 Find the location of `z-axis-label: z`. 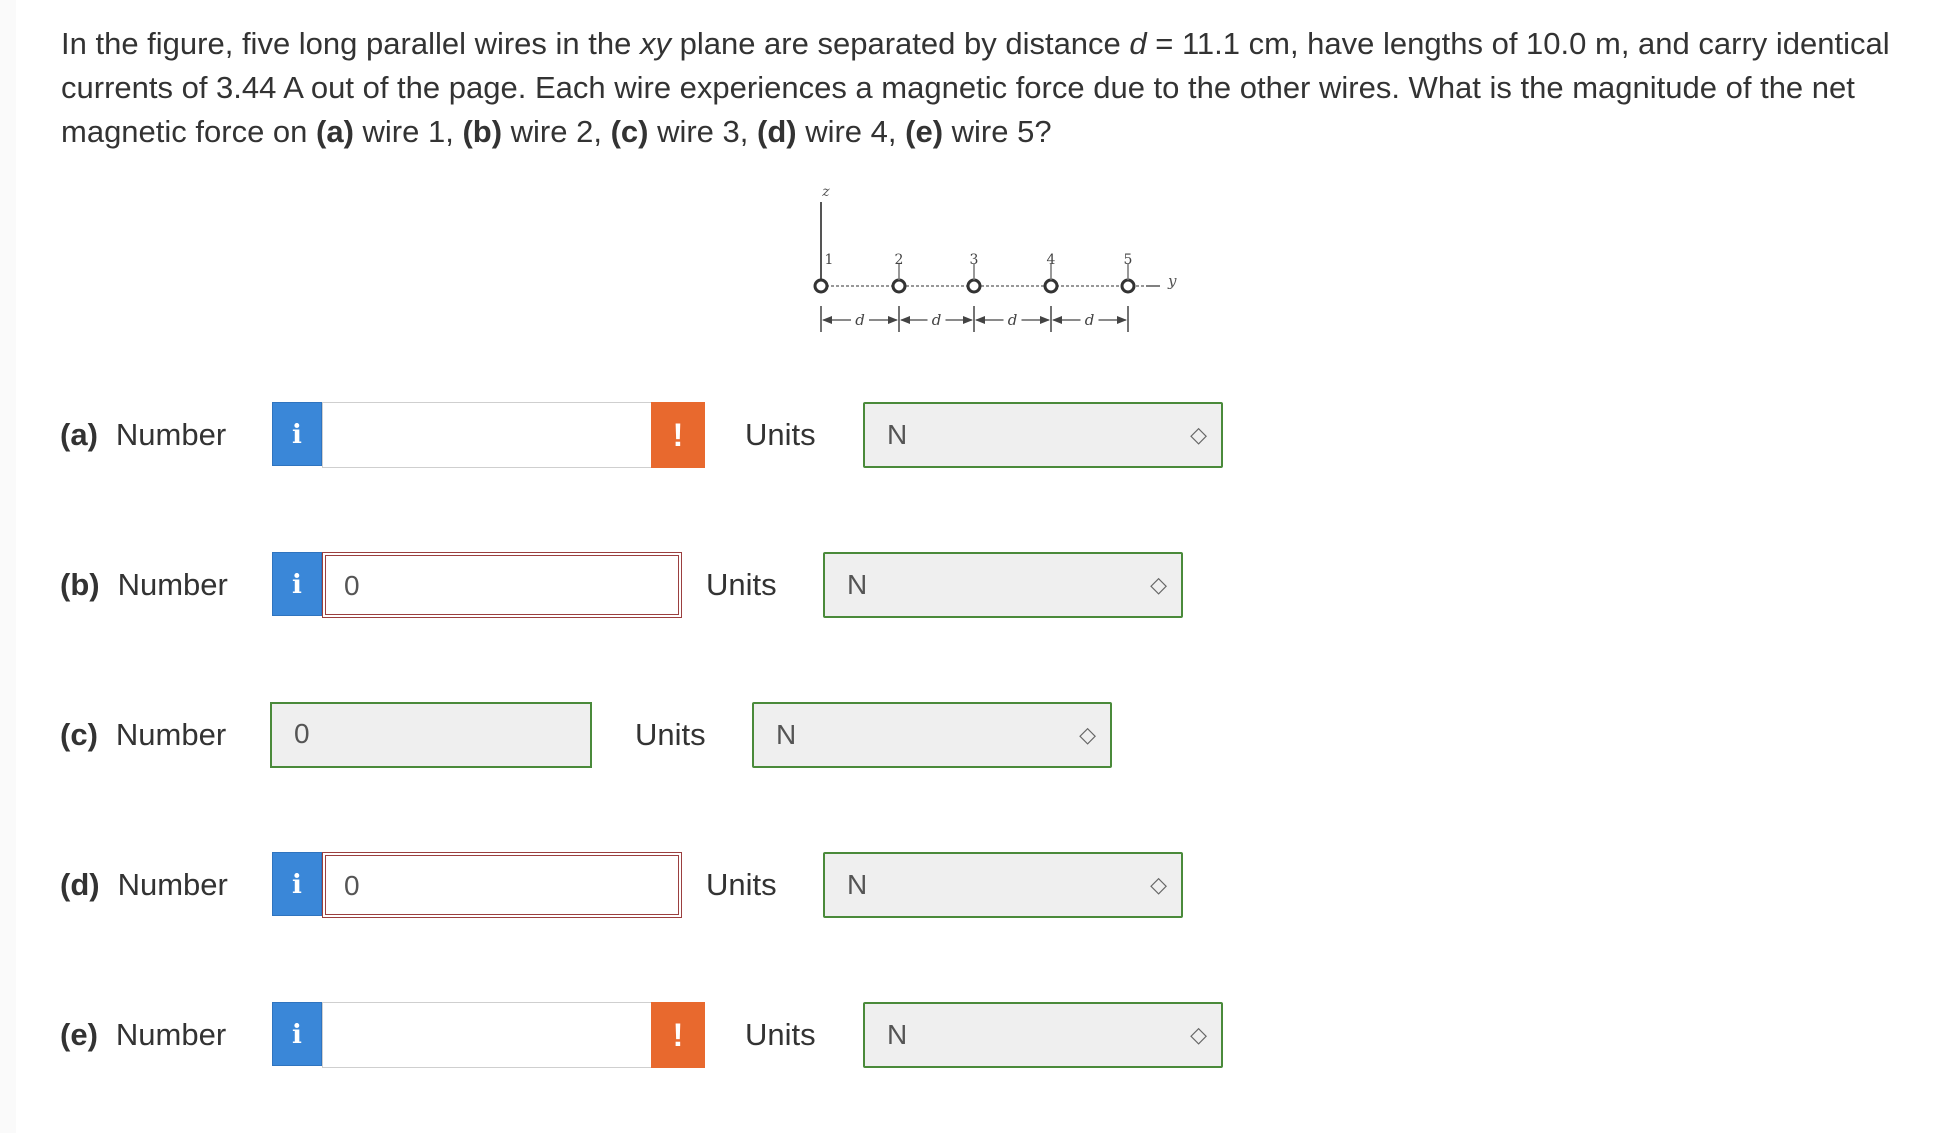

z-axis-label: z is located at coordinates (825, 192).